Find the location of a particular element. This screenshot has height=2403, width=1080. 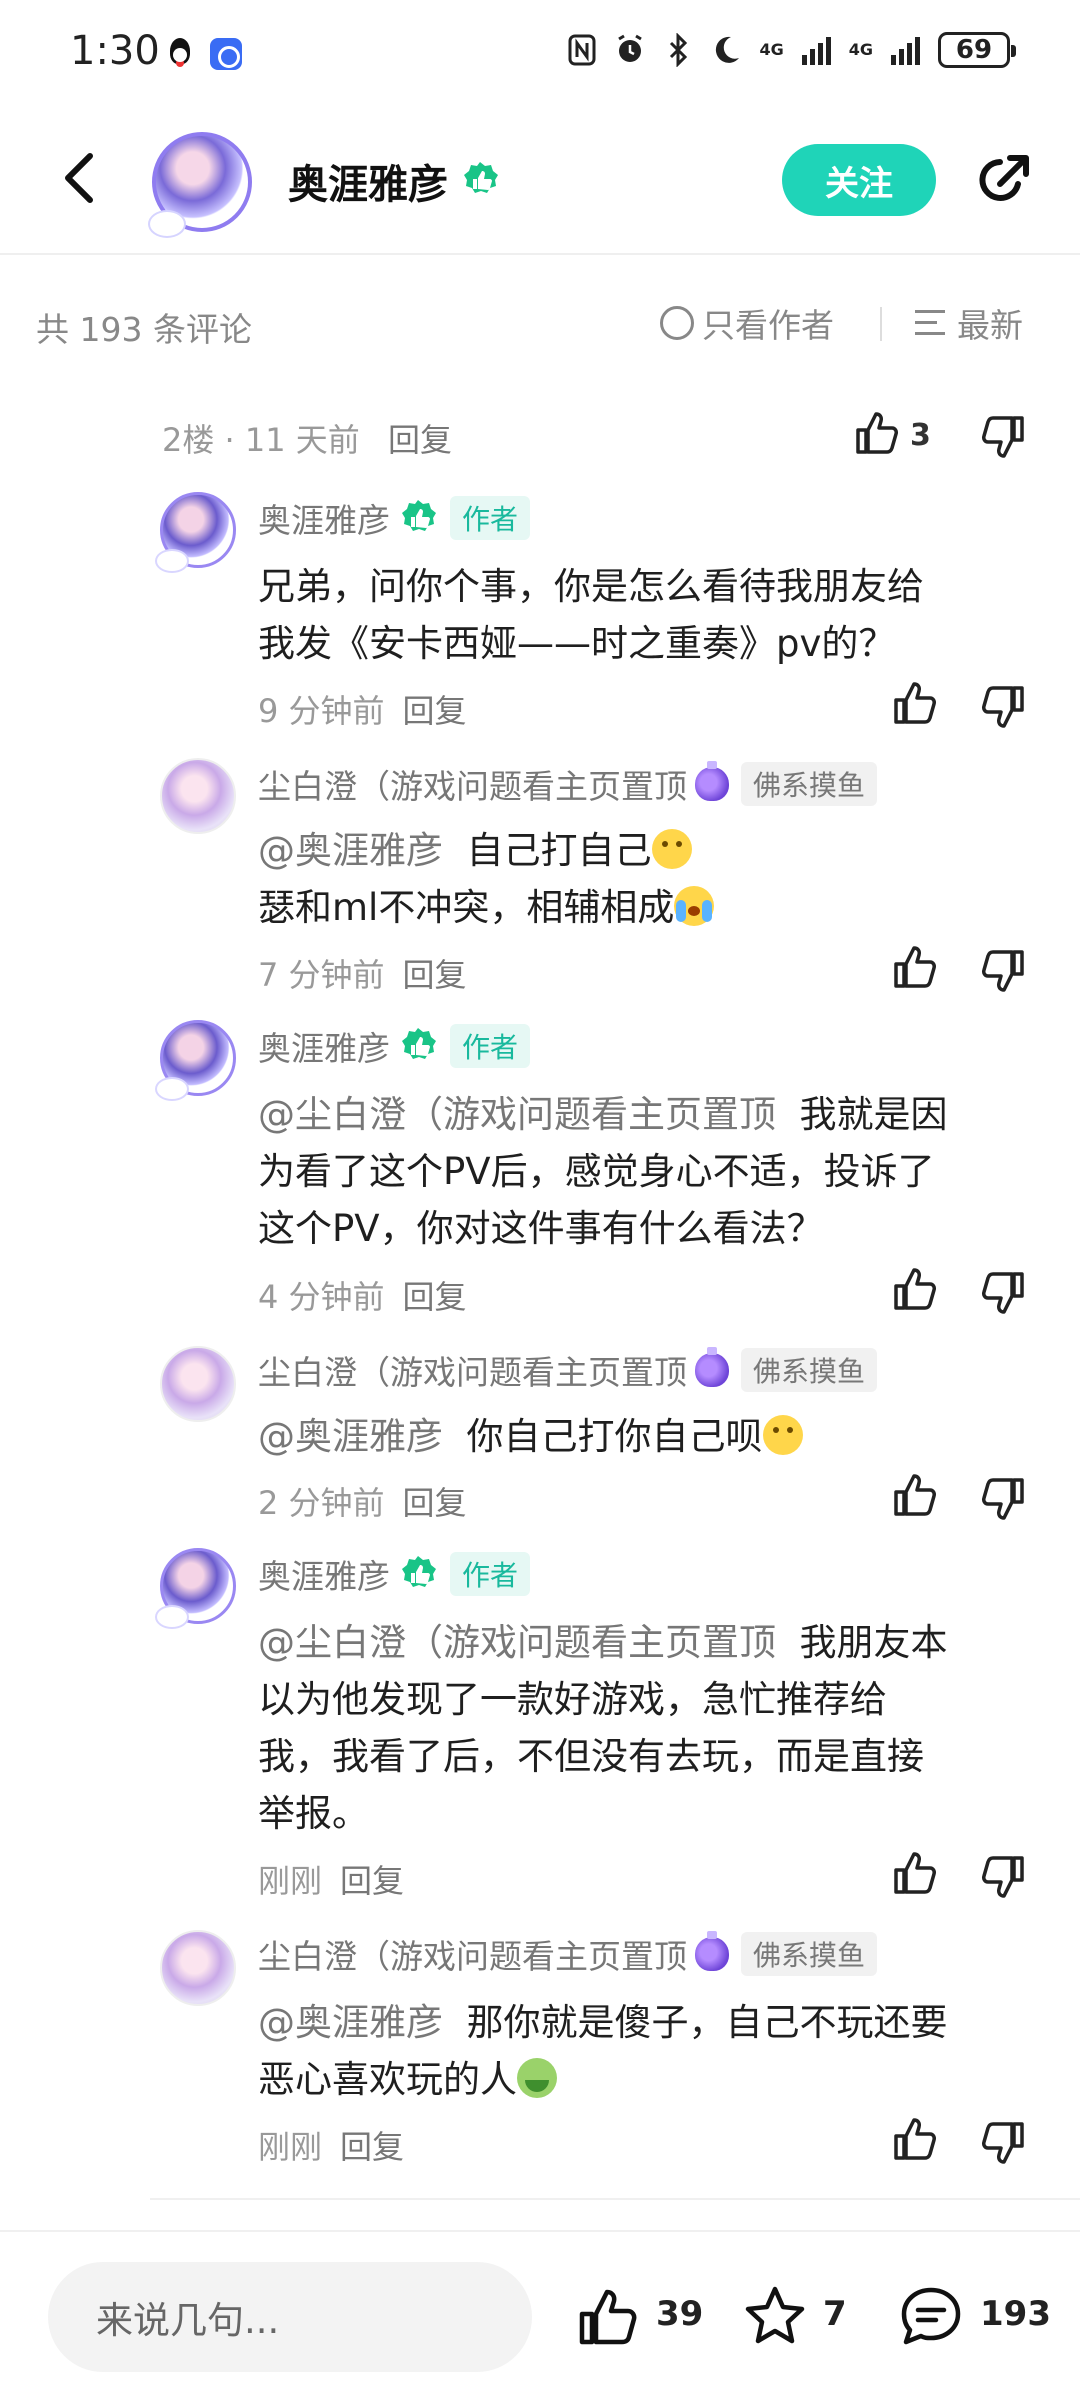

back-arrow-icon is located at coordinates (82, 178).